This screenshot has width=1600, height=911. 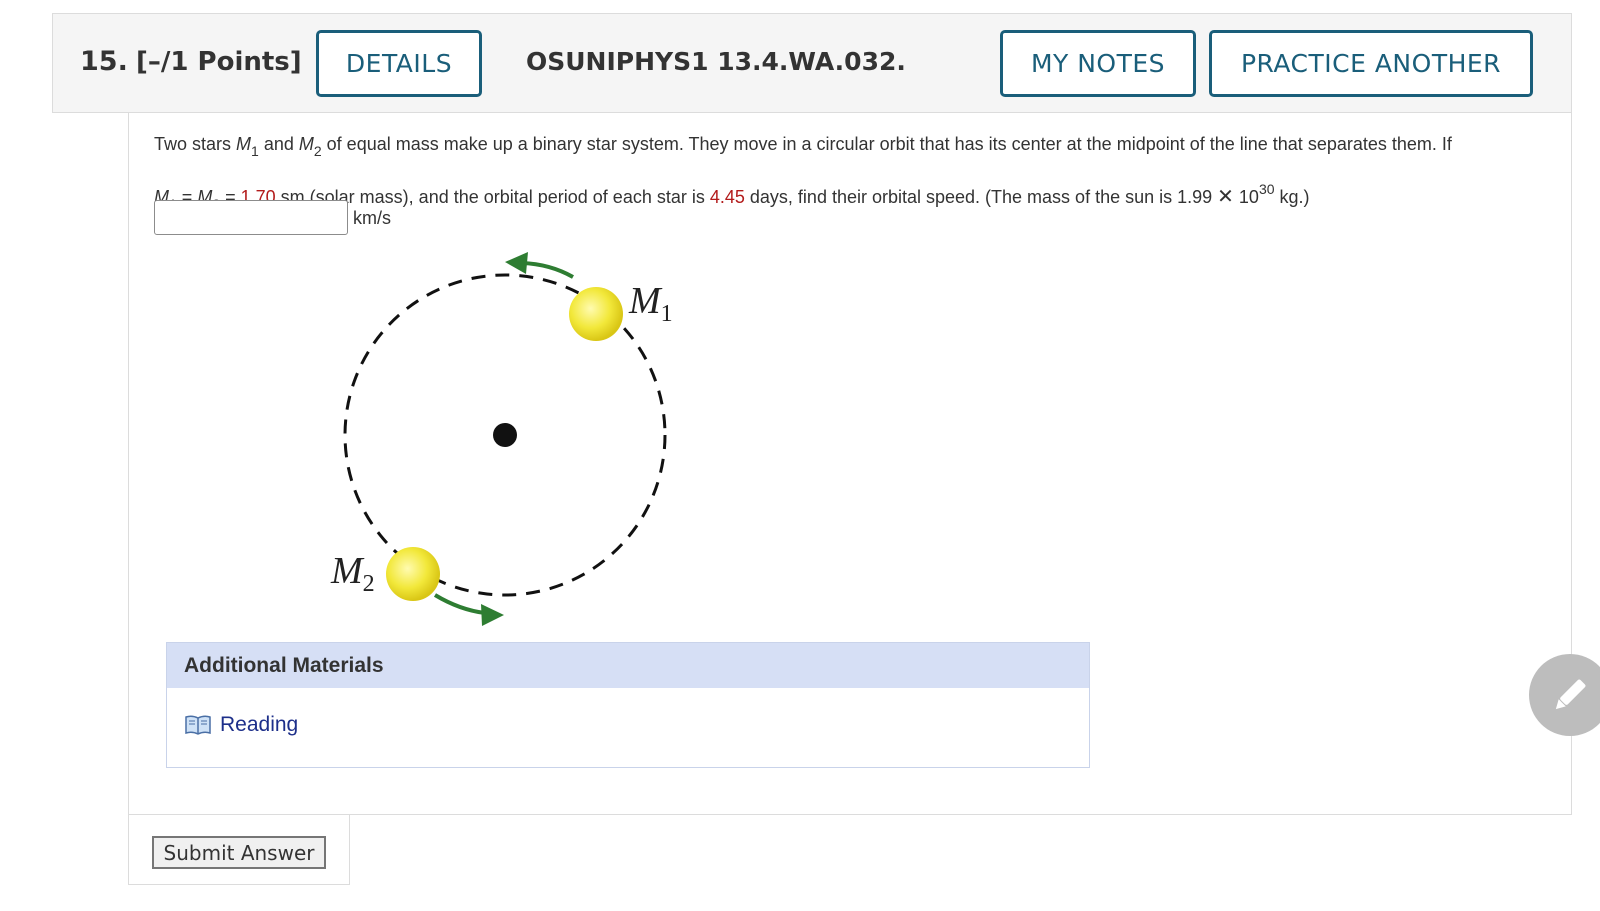 I want to click on center-of-mass-dot, so click(x=505, y=435).